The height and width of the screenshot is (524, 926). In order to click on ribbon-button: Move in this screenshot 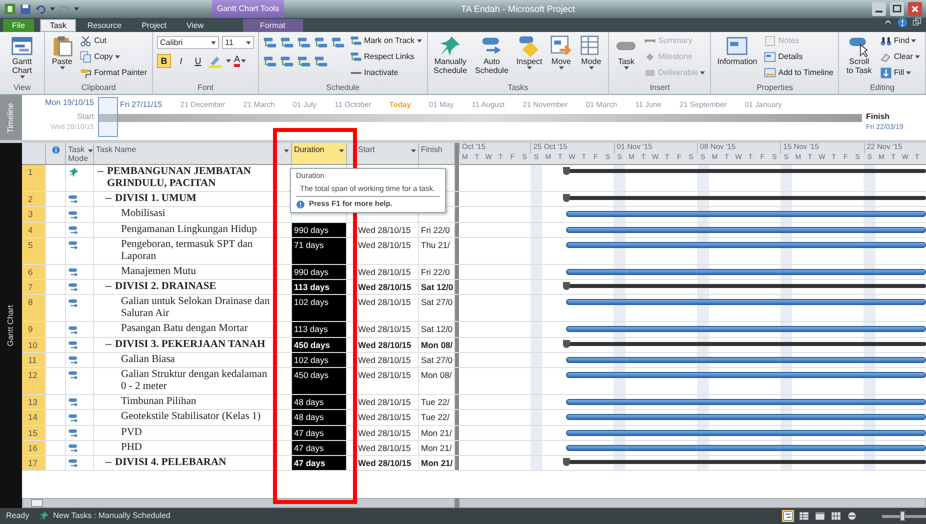, I will do `click(561, 52)`.